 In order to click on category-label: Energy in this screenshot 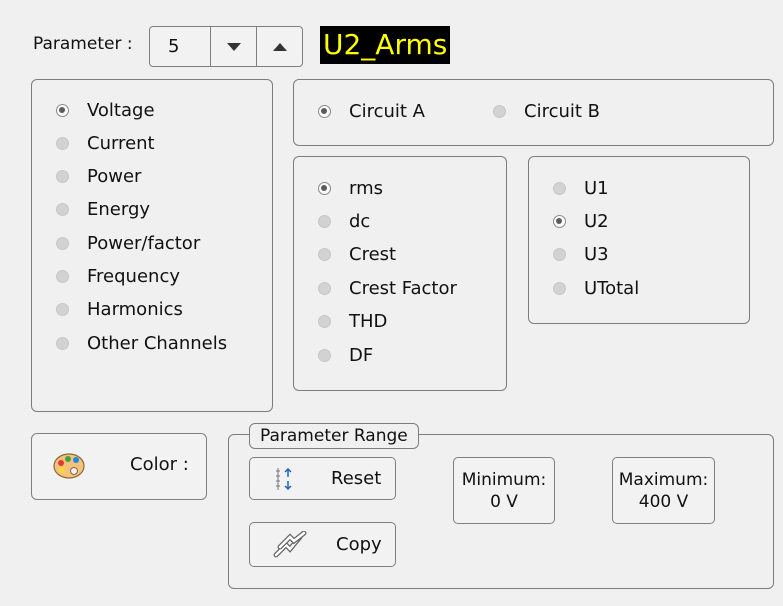, I will do `click(119, 210)`.